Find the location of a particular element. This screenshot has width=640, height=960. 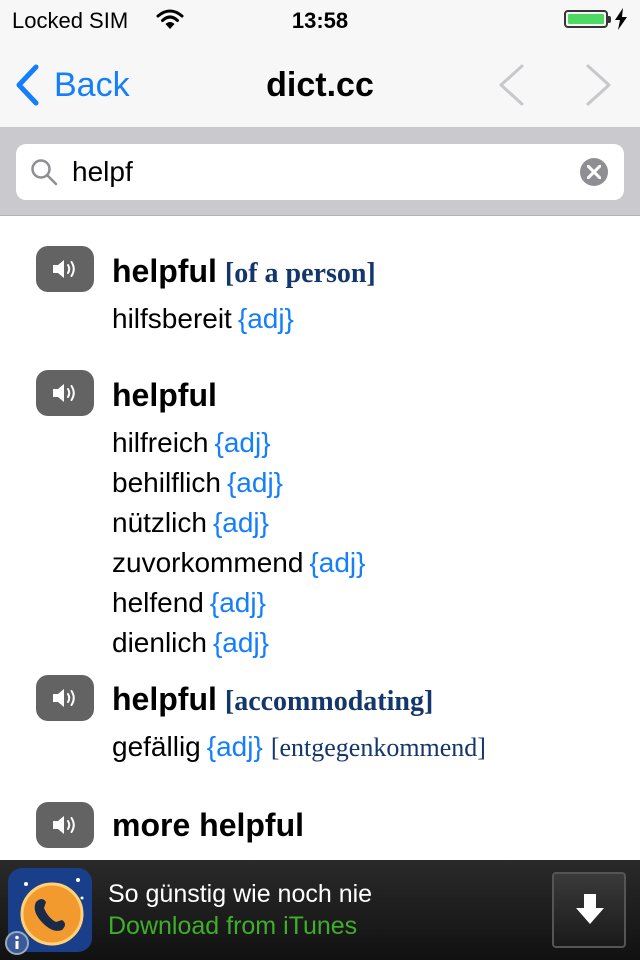

translation-word: helfend is located at coordinates (158, 602).